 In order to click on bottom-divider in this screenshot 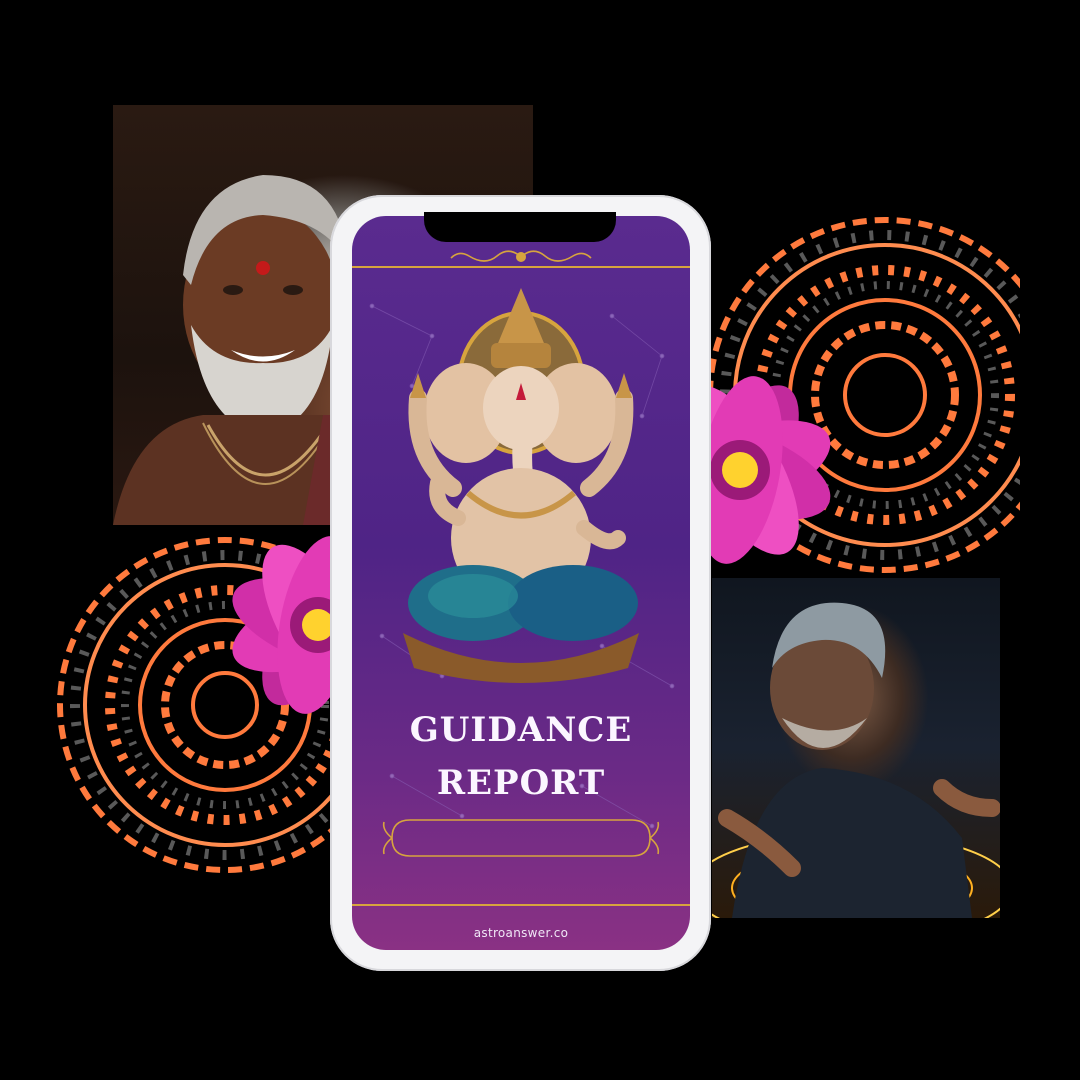, I will do `click(521, 905)`.